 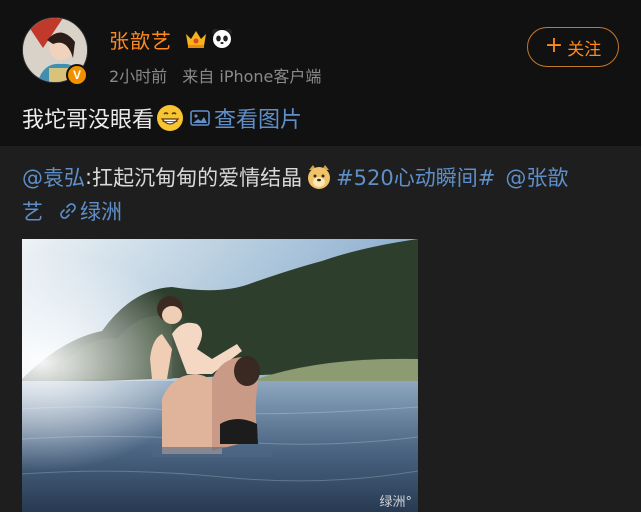 I want to click on repost-text-line-2: 艺 绿洲, so click(x=72, y=211).